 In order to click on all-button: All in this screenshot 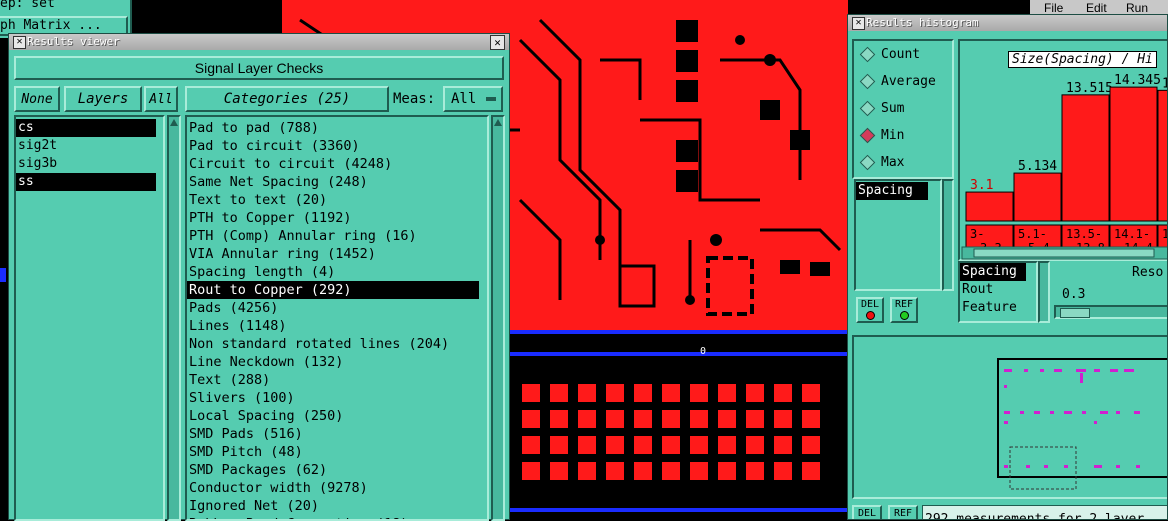, I will do `click(161, 99)`.